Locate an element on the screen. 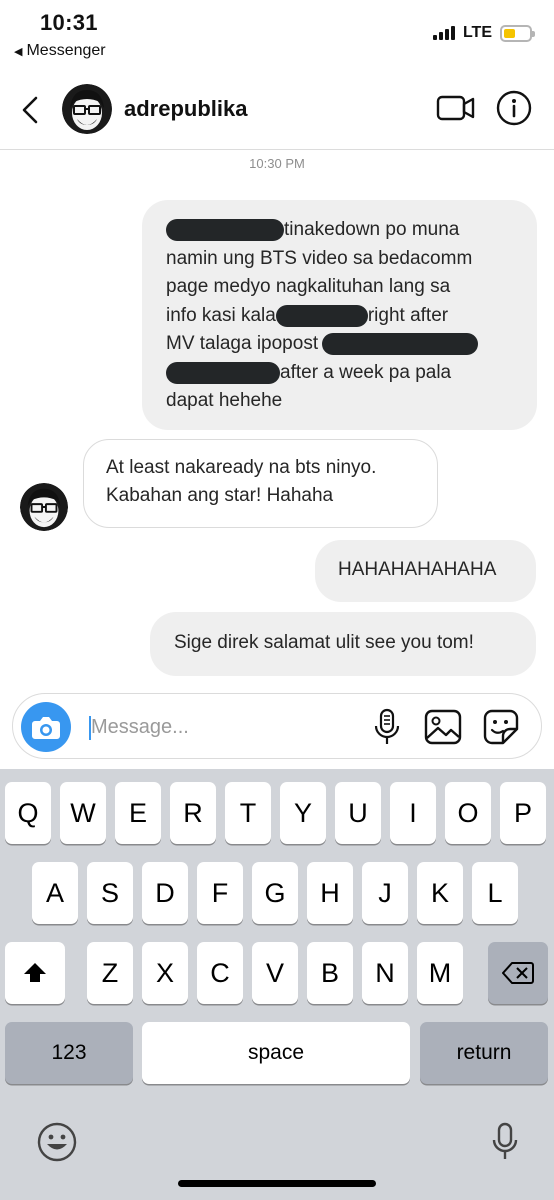  key-a: A is located at coordinates (55, 893).